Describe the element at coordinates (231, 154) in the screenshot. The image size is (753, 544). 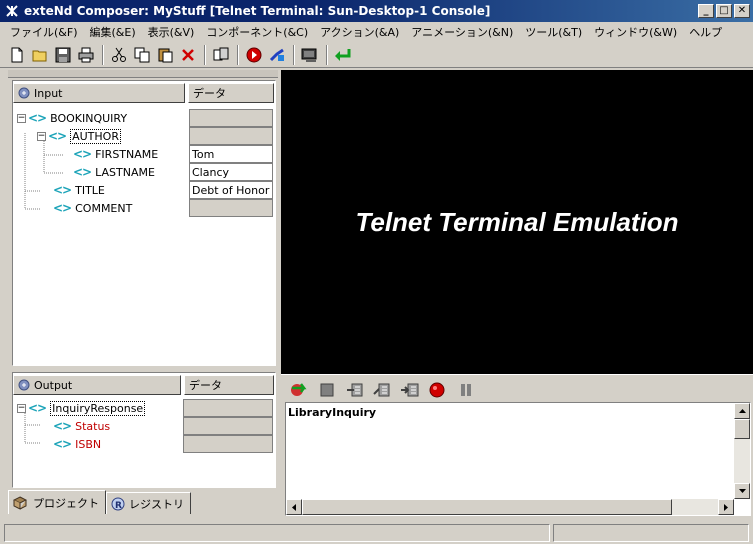
I see `data-cell: Tom` at that location.